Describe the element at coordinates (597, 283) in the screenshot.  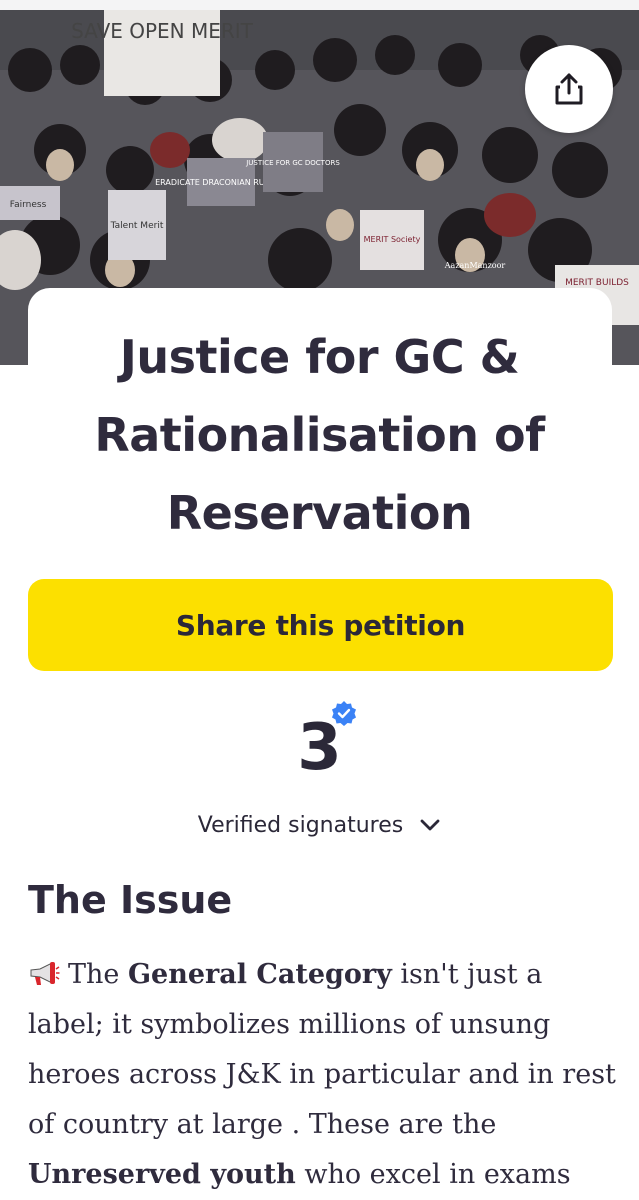
I see `placard-merit-builds: MERIT BUILDS` at that location.